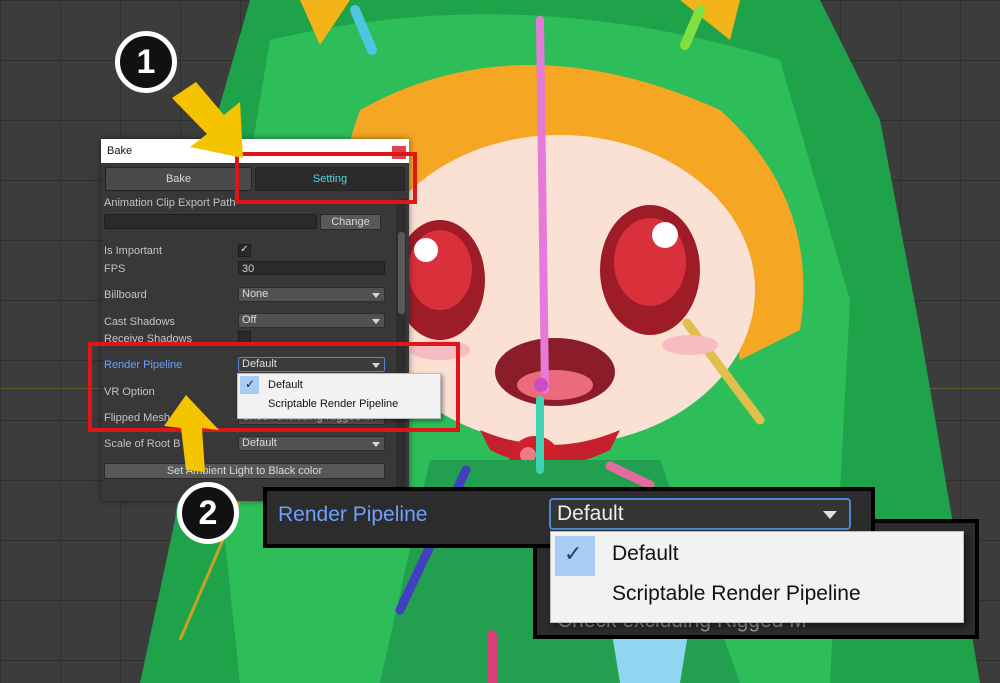 The height and width of the screenshot is (683, 1000). I want to click on export-path-field, so click(210, 221).